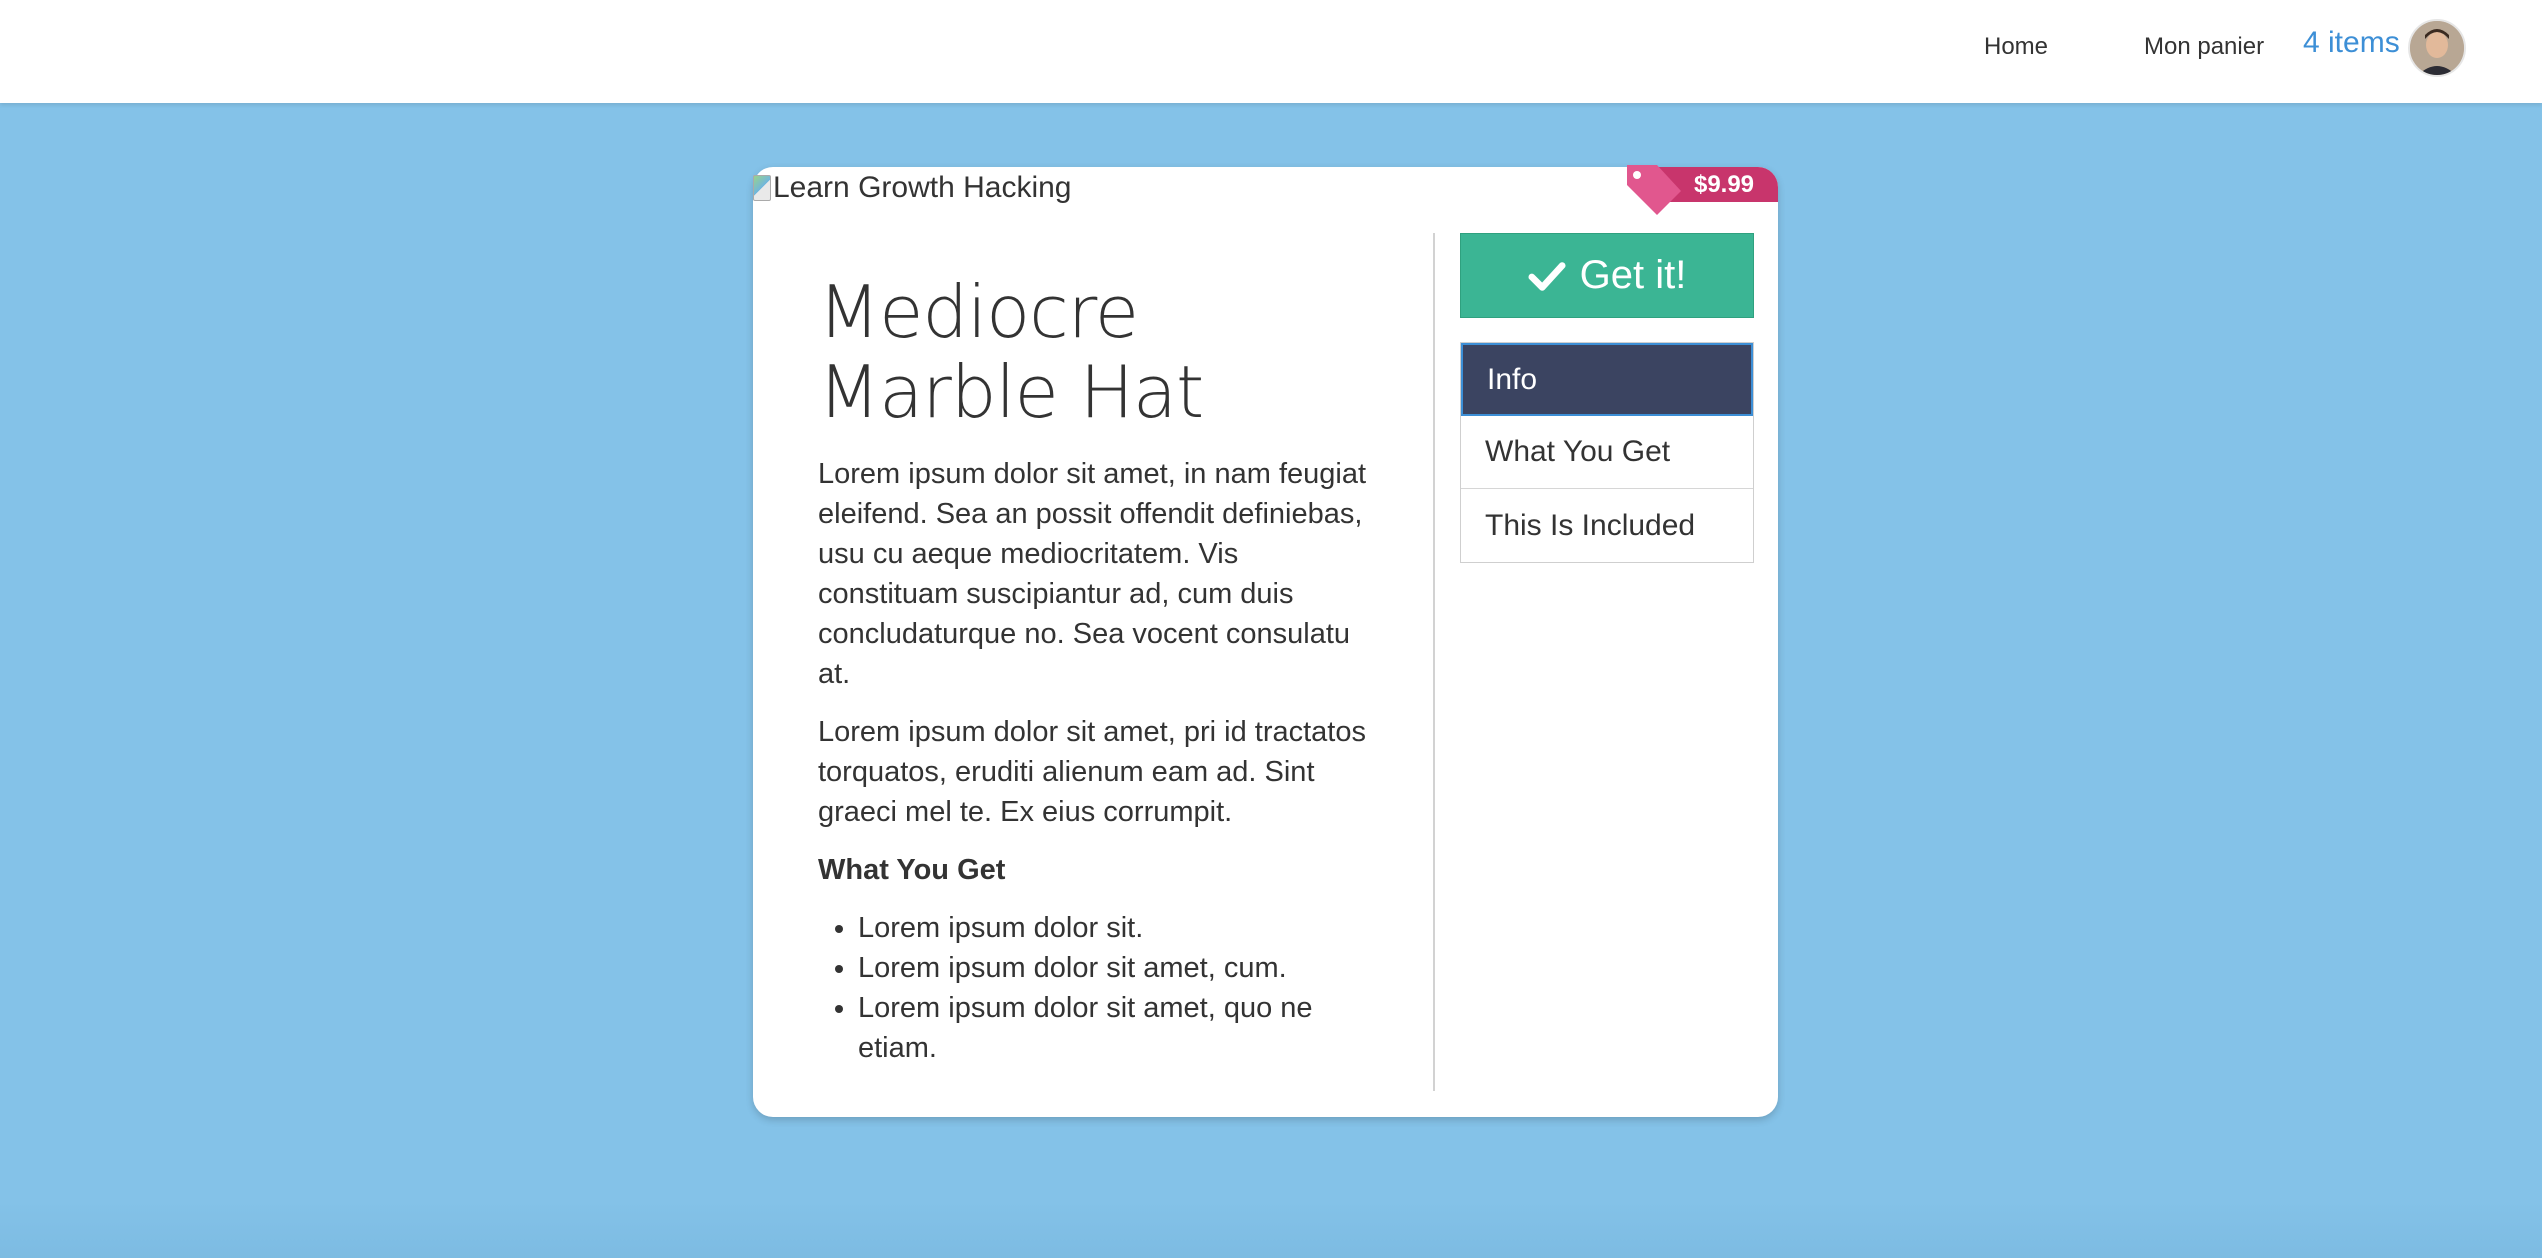 The width and height of the screenshot is (2542, 1258). I want to click on product-image: Learn Growth Hacking, so click(912, 188).